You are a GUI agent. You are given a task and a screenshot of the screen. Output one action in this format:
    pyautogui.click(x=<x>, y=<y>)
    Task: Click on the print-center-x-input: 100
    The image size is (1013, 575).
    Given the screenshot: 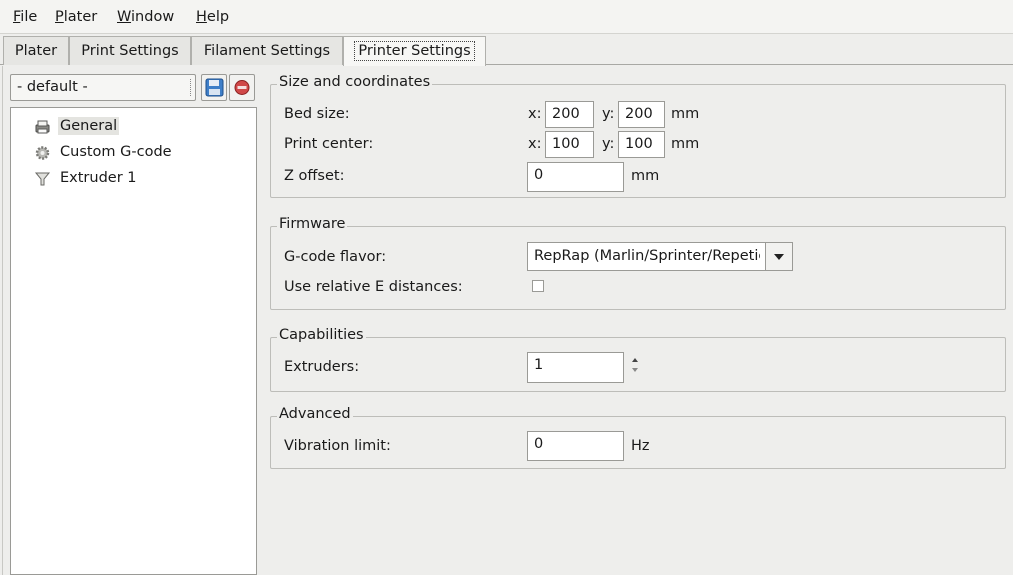 What is the action you would take?
    pyautogui.click(x=569, y=144)
    